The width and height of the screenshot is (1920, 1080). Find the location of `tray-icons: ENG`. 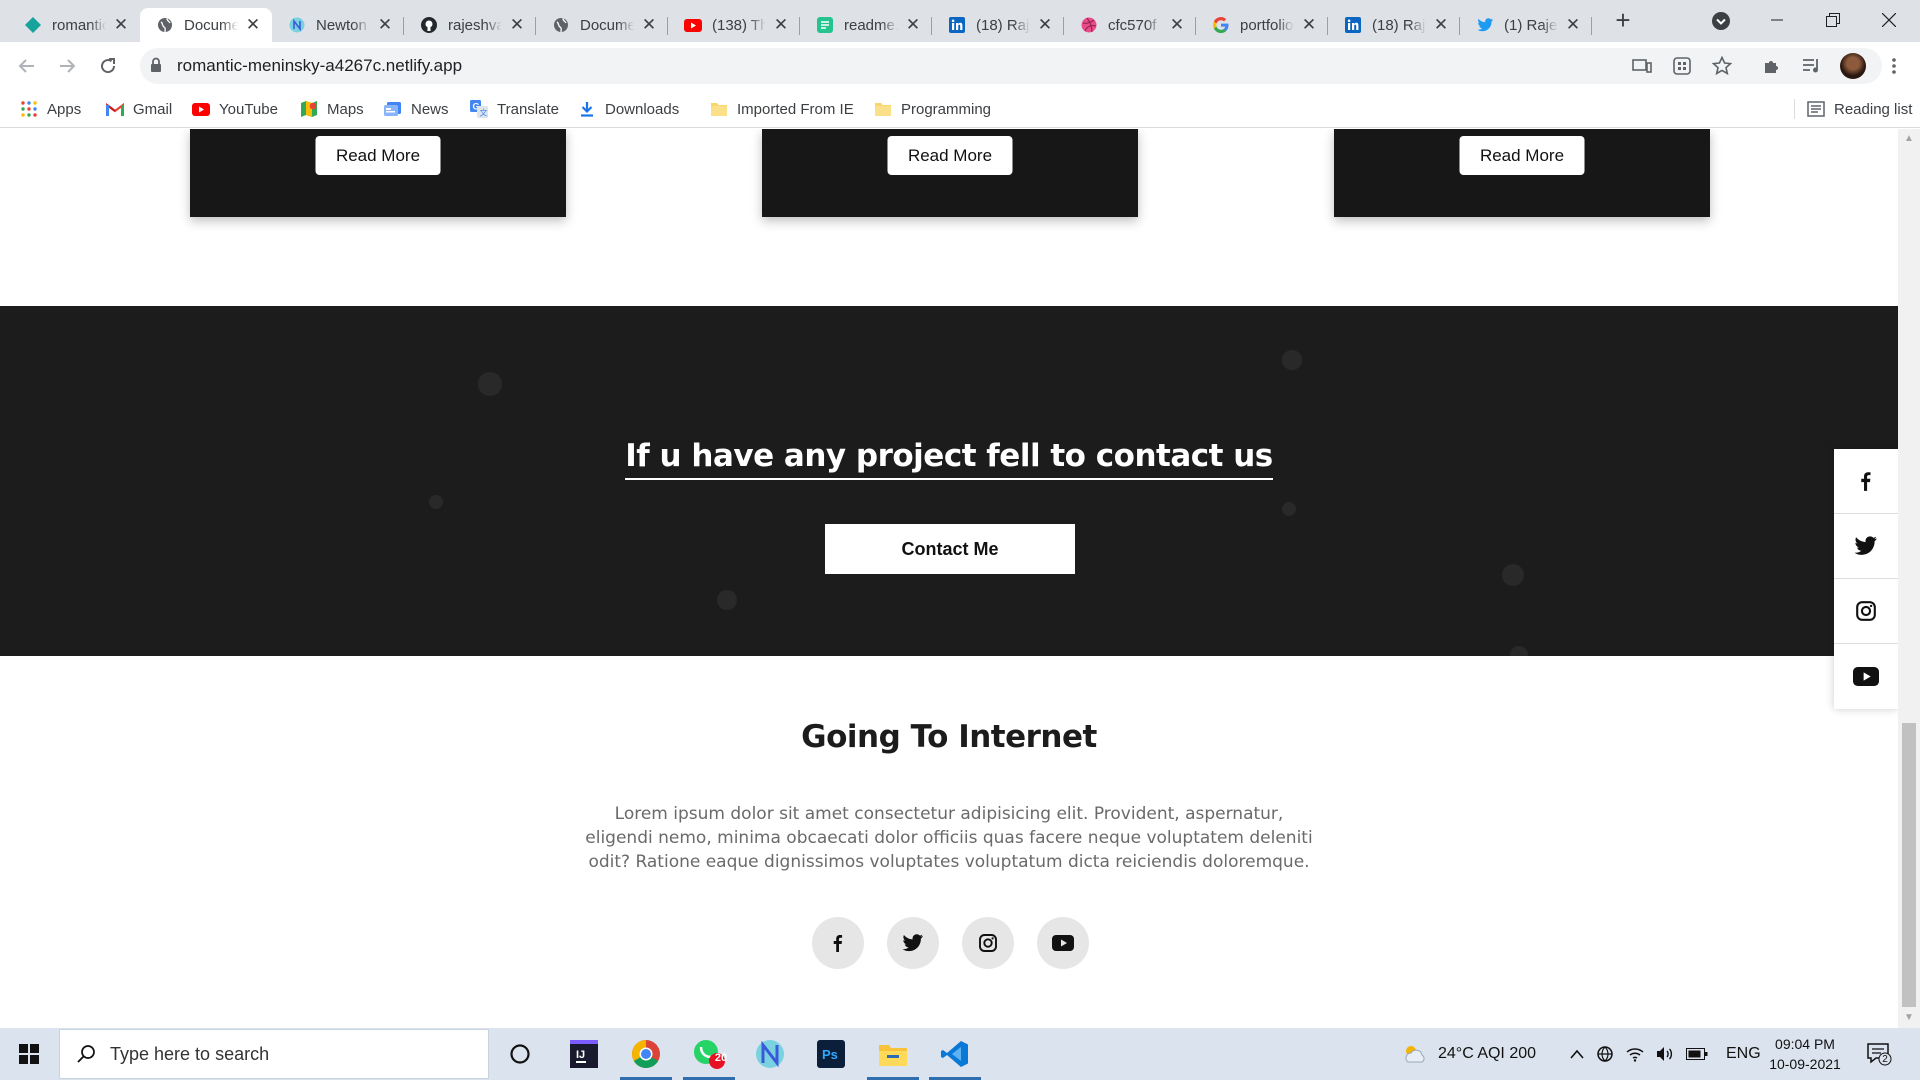

tray-icons: ENG is located at coordinates (1665, 1054).